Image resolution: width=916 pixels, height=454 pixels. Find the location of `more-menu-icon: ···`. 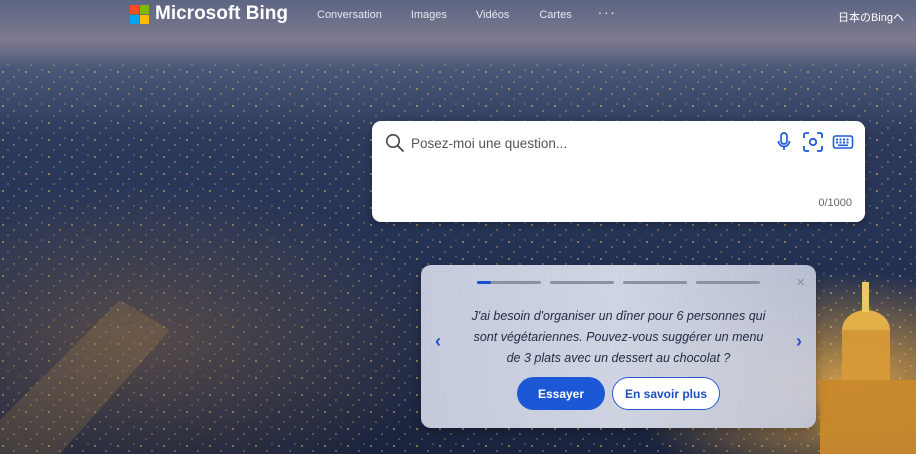

more-menu-icon: ··· is located at coordinates (607, 12).